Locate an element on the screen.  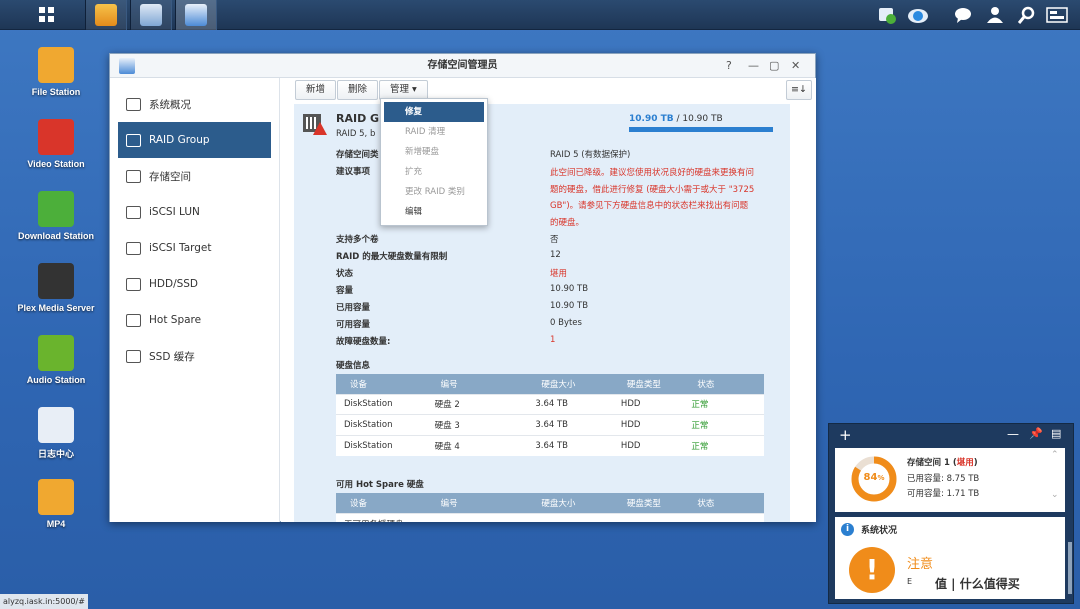
video-station-icon is located at coordinates (56, 137).